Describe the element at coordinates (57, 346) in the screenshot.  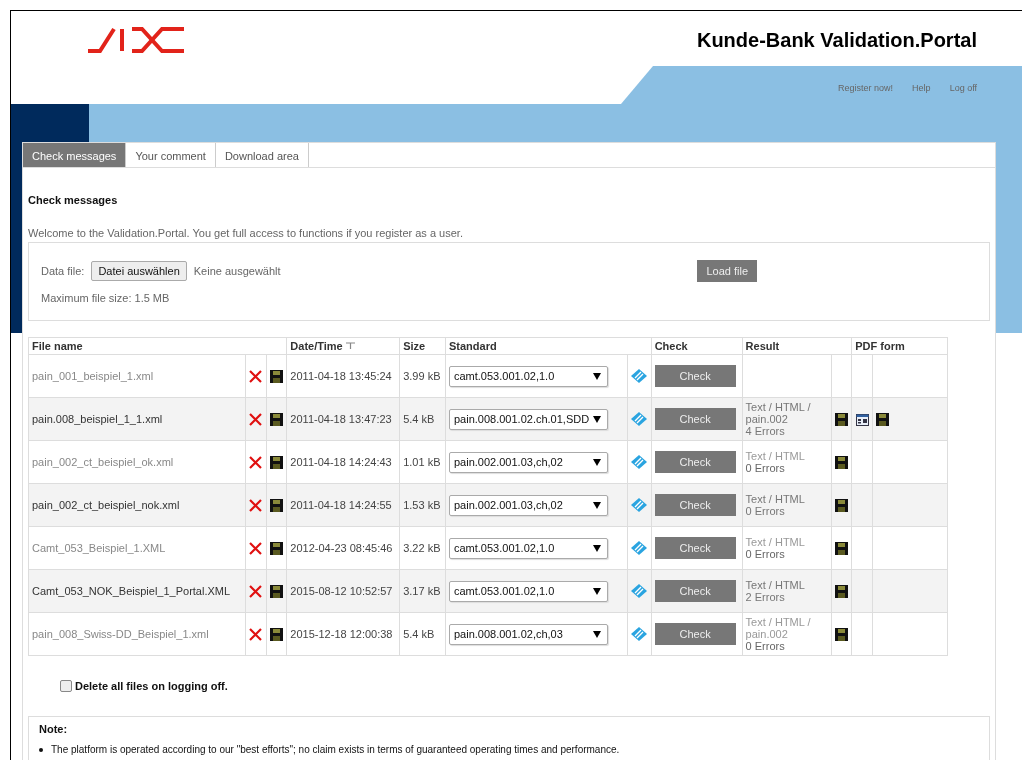
I see `column-header: File name` at that location.